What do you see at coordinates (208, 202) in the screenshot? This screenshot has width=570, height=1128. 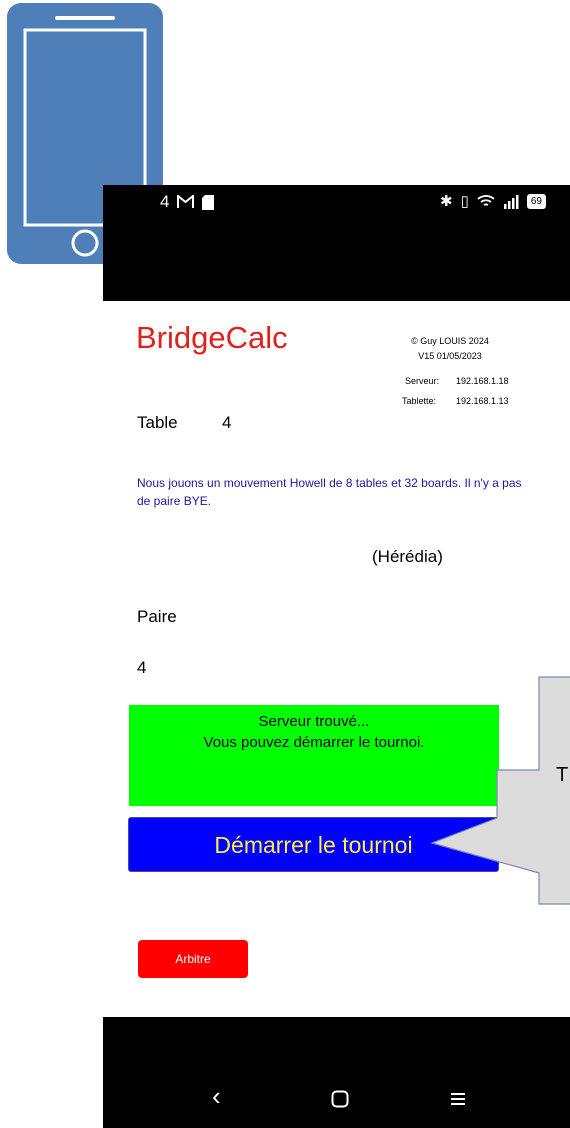 I see `sd-card-icon` at bounding box center [208, 202].